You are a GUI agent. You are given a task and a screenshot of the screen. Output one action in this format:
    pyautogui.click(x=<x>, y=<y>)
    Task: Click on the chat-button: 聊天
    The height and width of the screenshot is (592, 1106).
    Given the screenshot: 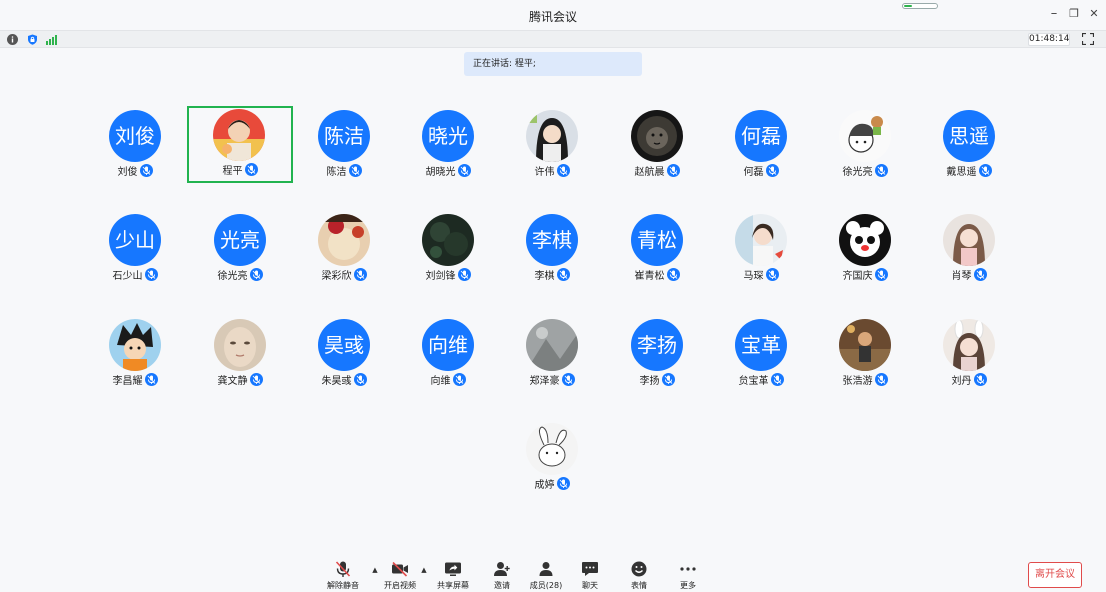 What is the action you would take?
    pyautogui.click(x=590, y=576)
    